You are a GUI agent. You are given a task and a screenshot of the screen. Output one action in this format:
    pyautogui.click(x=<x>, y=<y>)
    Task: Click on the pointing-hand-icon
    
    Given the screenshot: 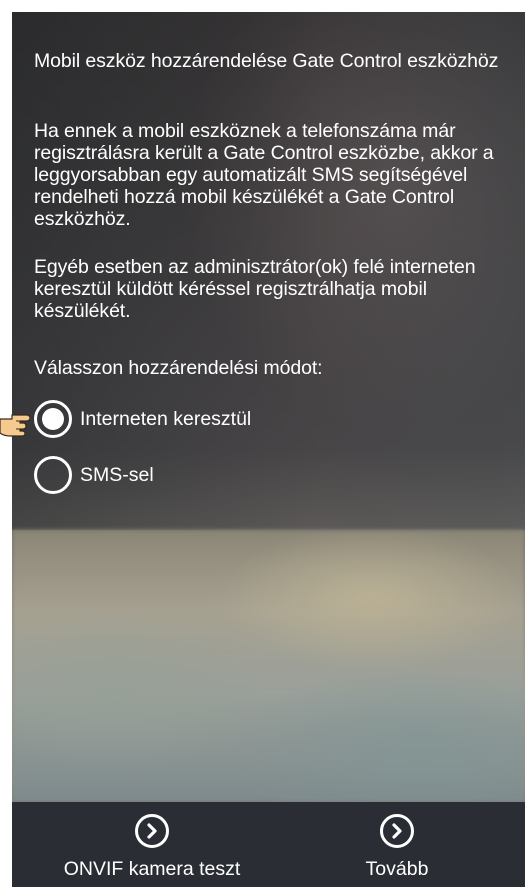 What is the action you would take?
    pyautogui.click(x=15, y=425)
    